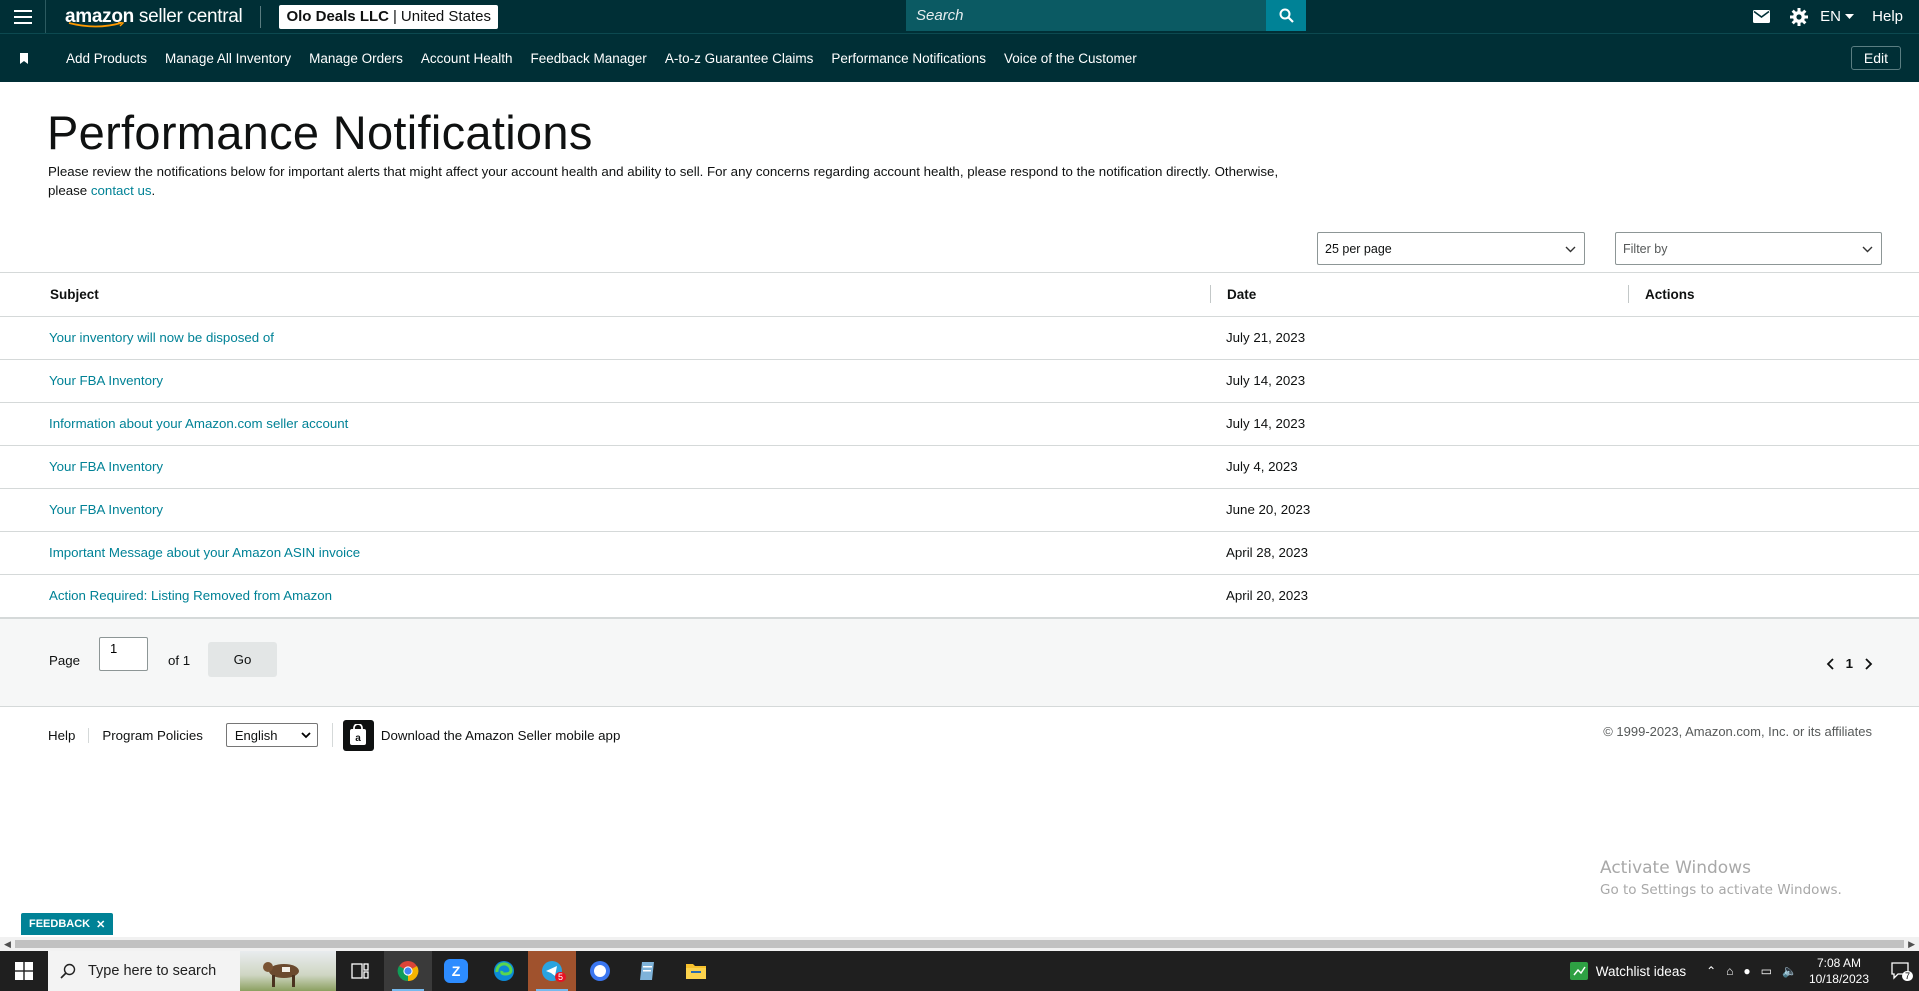 Image resolution: width=1919 pixels, height=991 pixels. Describe the element at coordinates (1267, 552) in the screenshot. I see `notification-date: April 28, 2023` at that location.